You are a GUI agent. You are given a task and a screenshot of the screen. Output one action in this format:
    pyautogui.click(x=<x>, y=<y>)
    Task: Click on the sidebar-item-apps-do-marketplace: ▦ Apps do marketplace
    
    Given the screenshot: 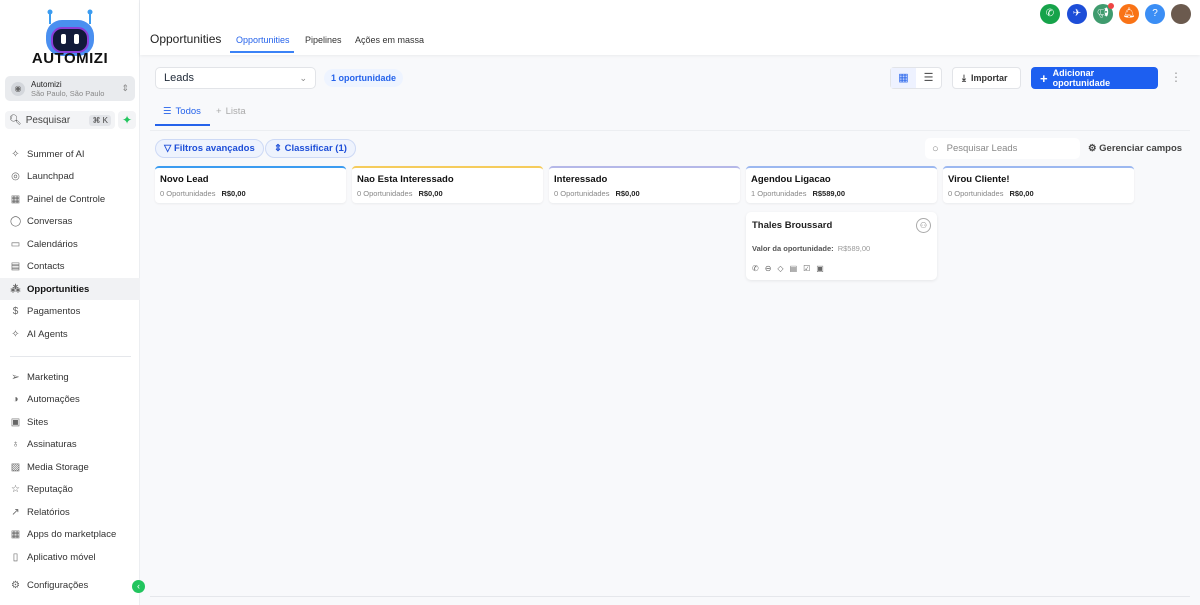 What is the action you would take?
    pyautogui.click(x=70, y=535)
    